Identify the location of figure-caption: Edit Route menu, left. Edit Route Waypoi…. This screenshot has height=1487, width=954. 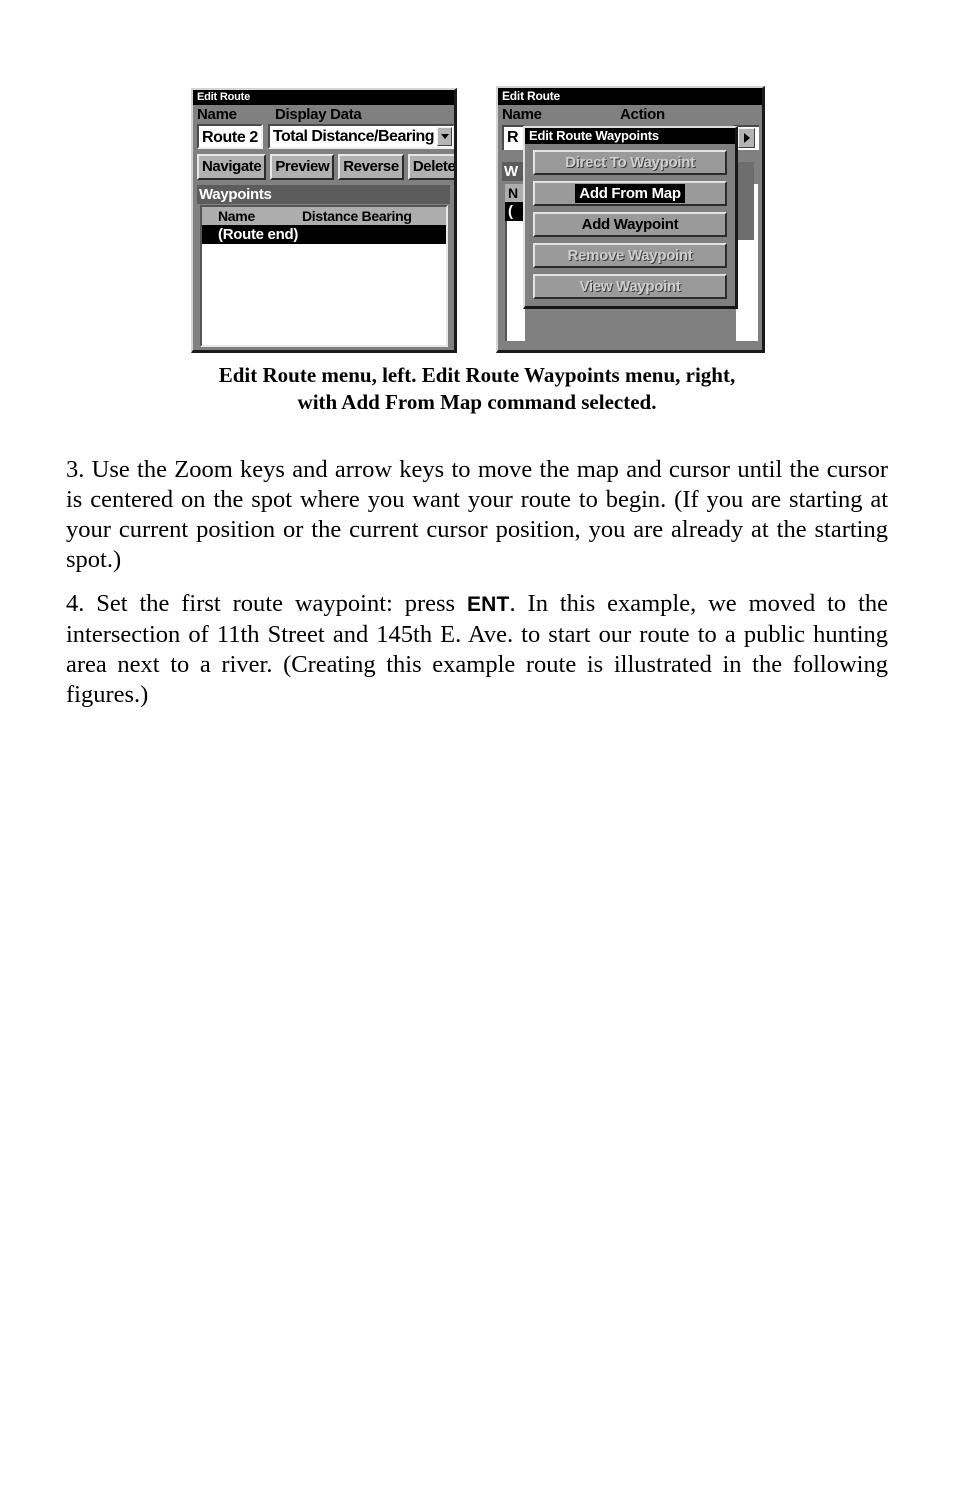
(477, 389).